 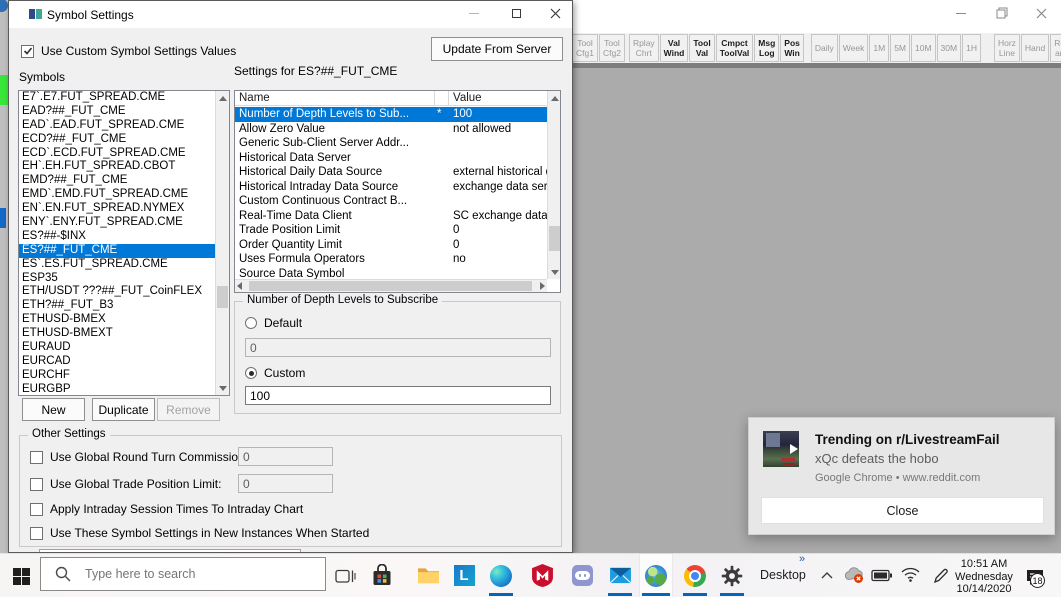 I want to click on taskbar-app-chrome, so click(x=695, y=575).